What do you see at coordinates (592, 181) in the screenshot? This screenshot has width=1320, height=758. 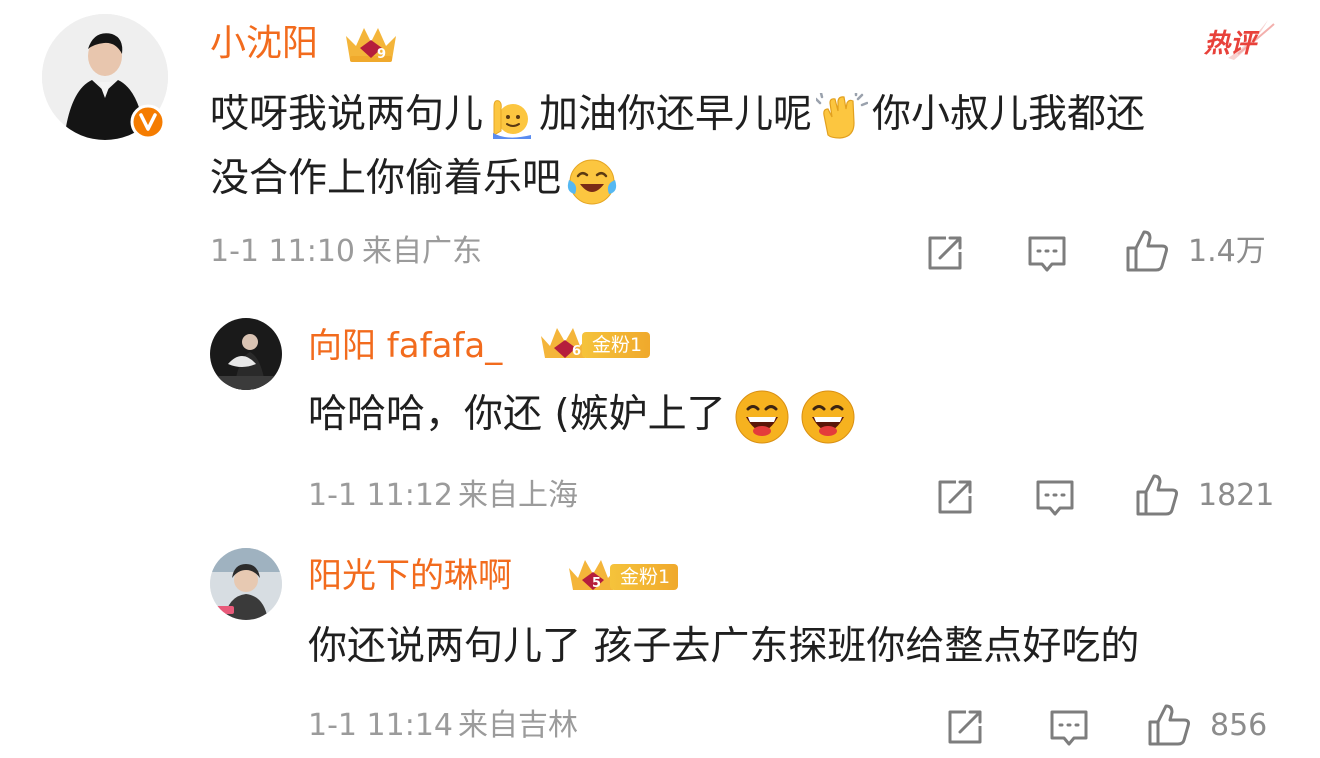 I see `laughing-tears-emoji` at bounding box center [592, 181].